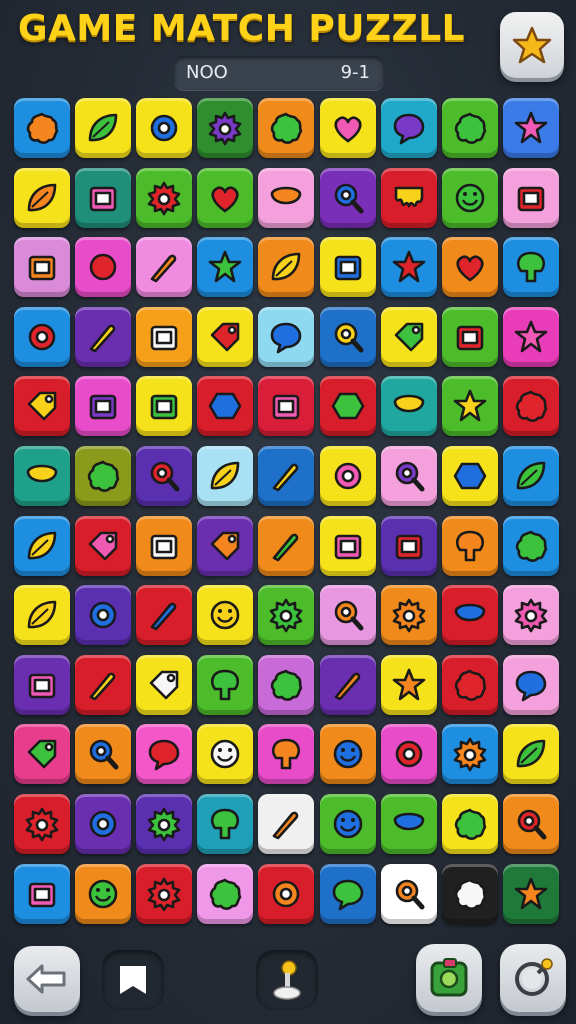 The width and height of the screenshot is (576, 1024). Describe the element at coordinates (47, 979) in the screenshot. I see `undo-button` at that location.